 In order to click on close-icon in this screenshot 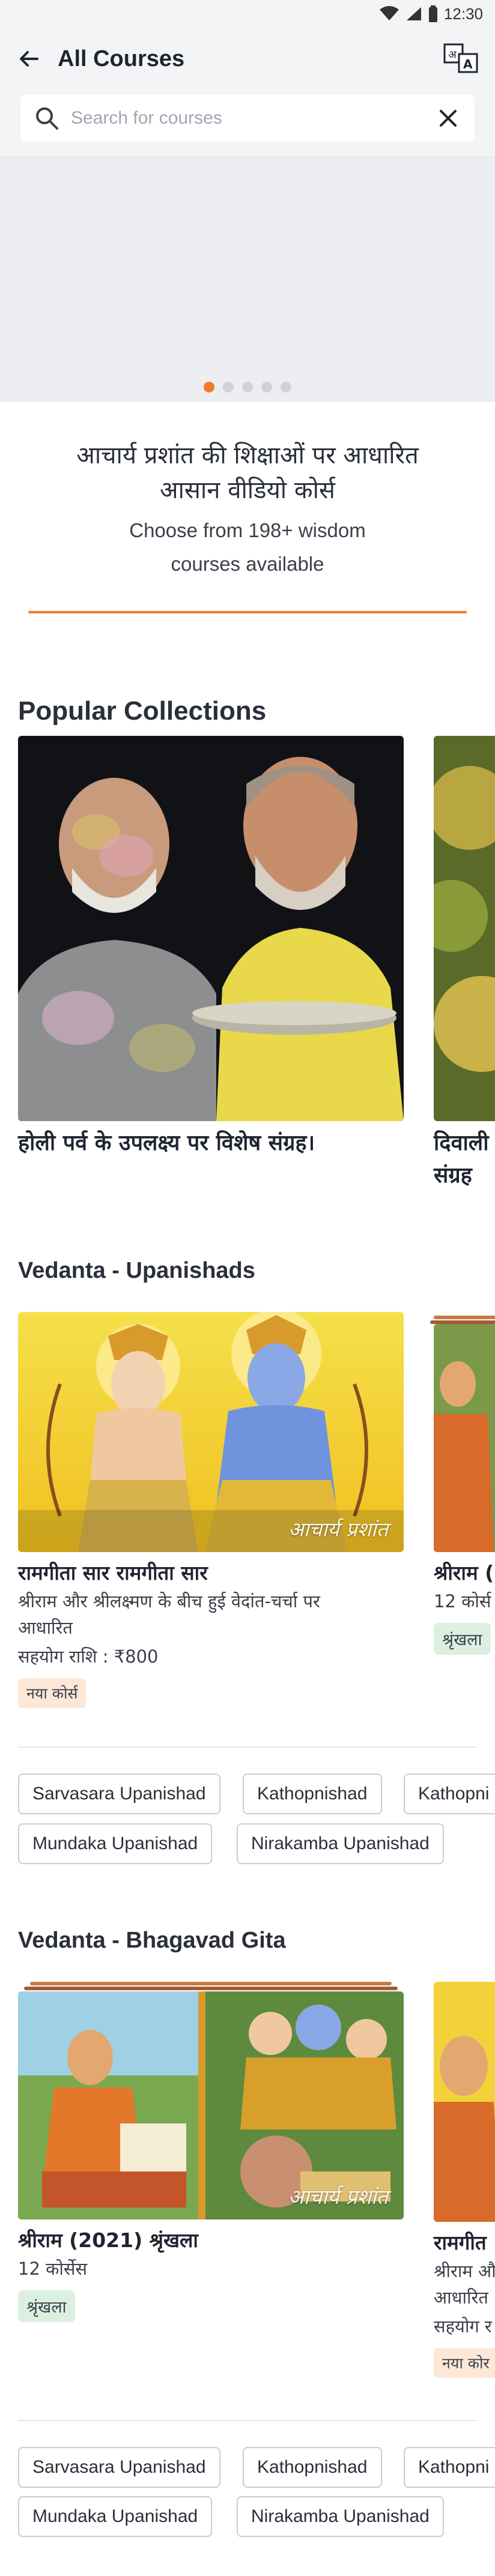, I will do `click(448, 118)`.